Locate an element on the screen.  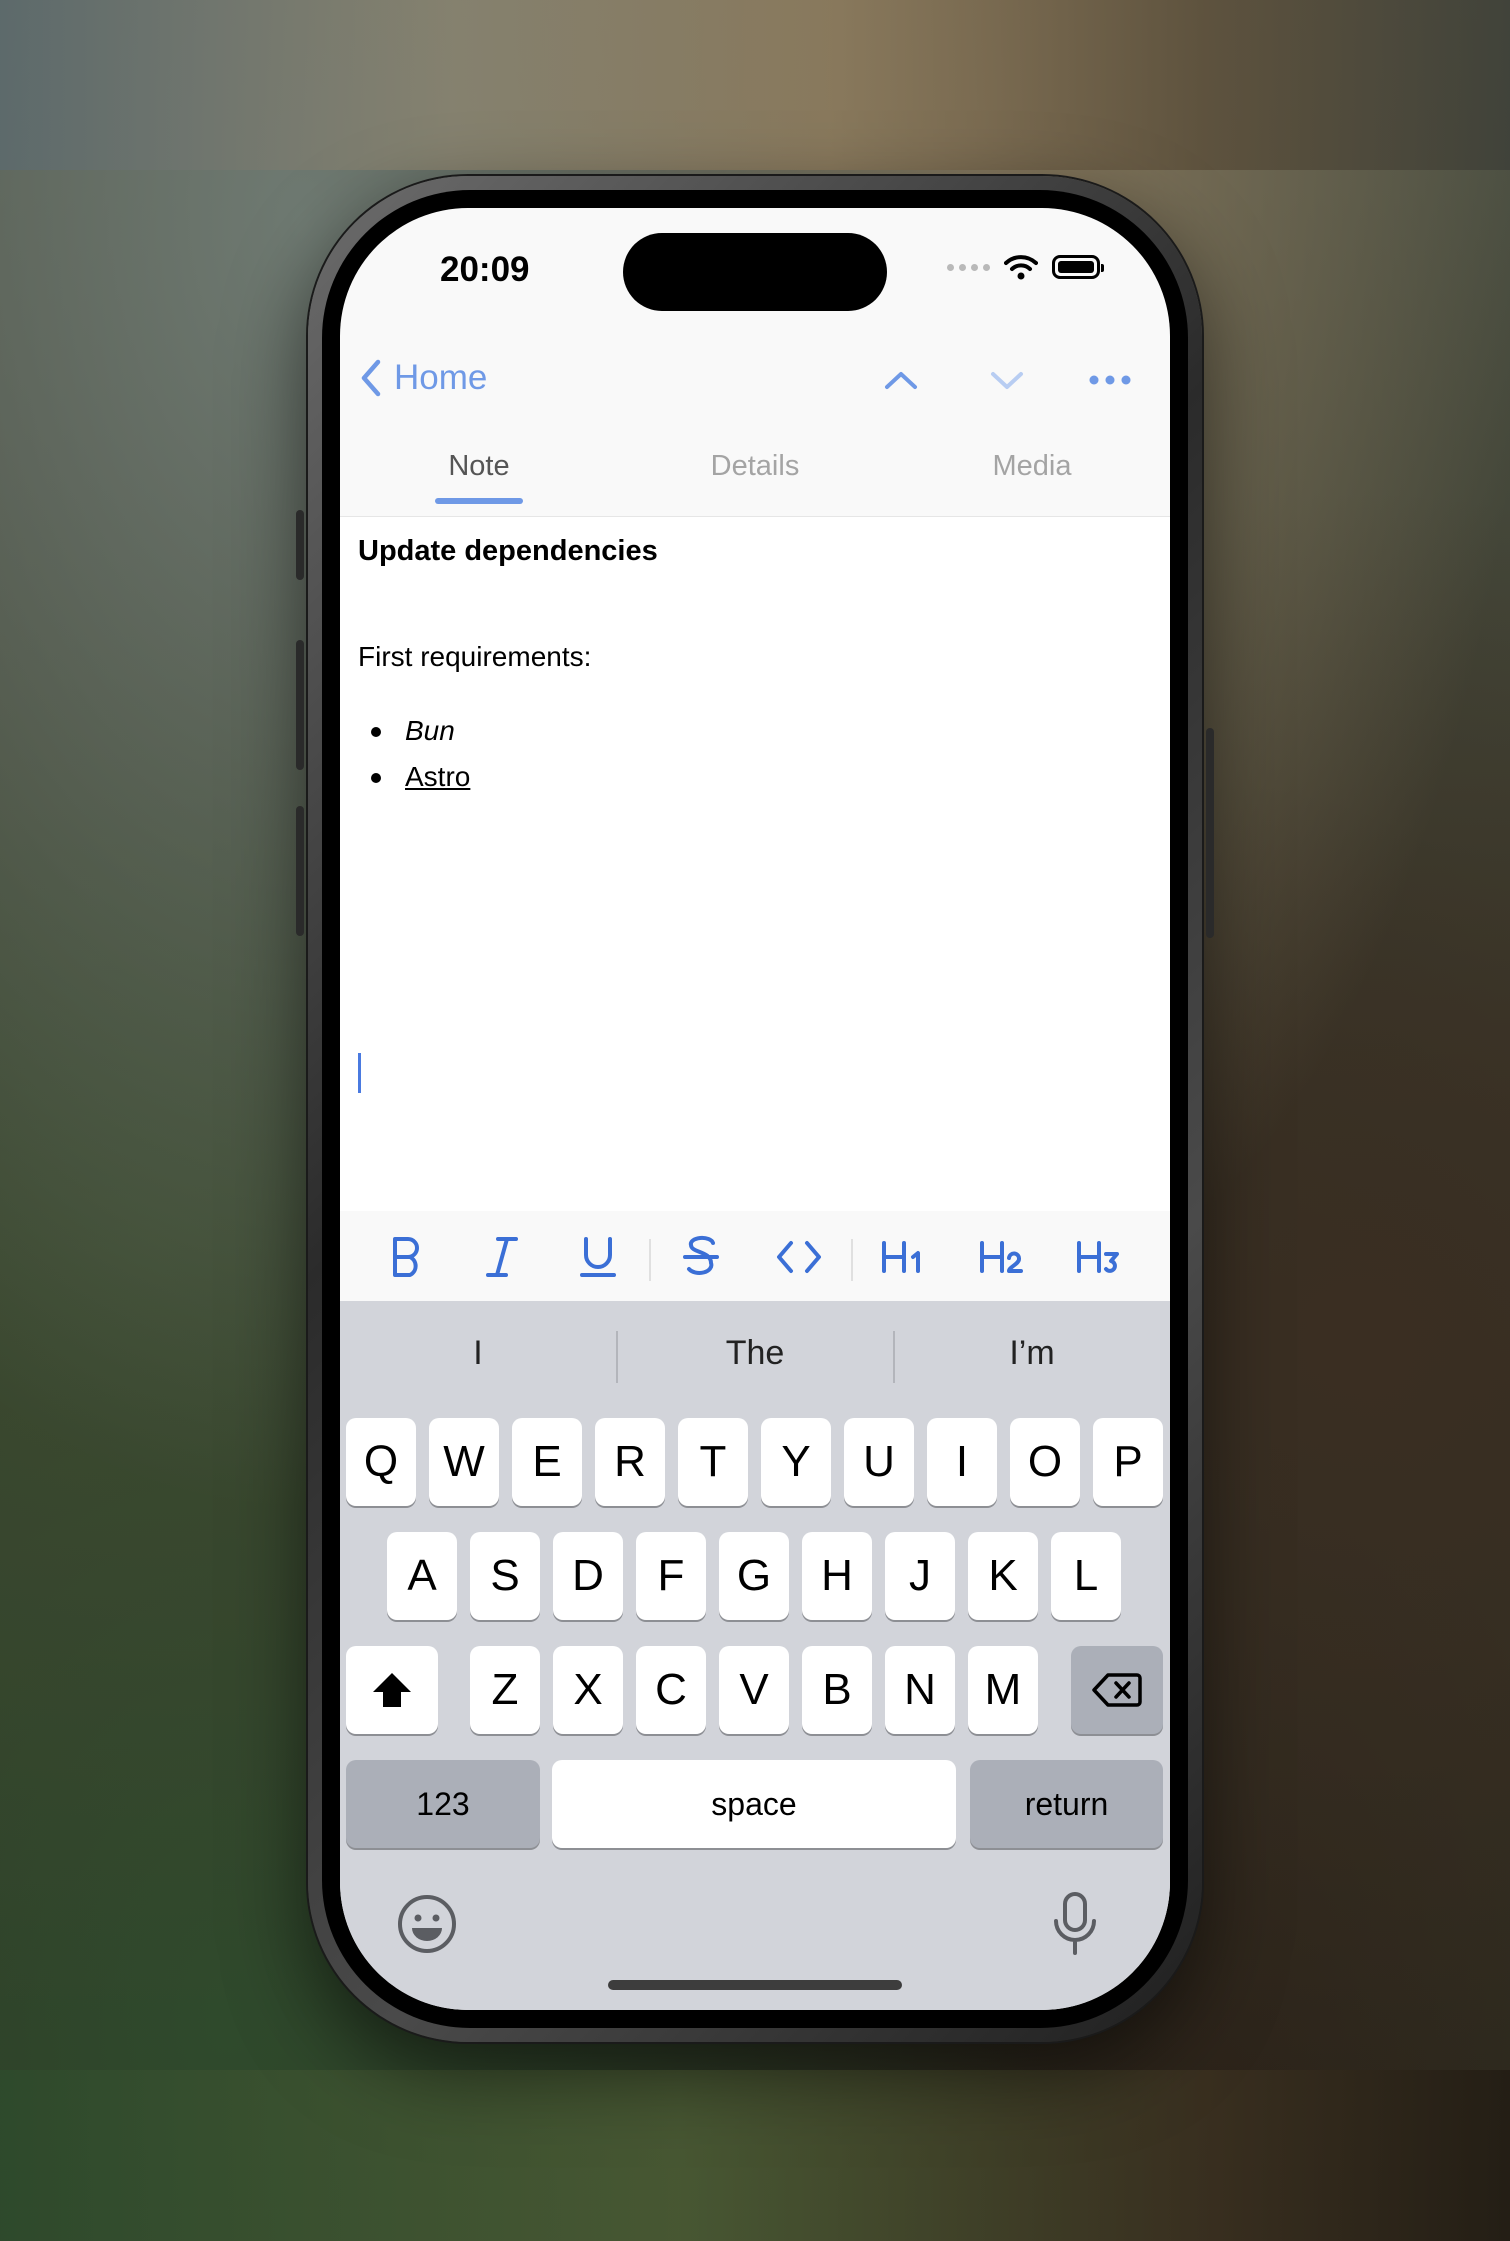
code-icon is located at coordinates (799, 1257).